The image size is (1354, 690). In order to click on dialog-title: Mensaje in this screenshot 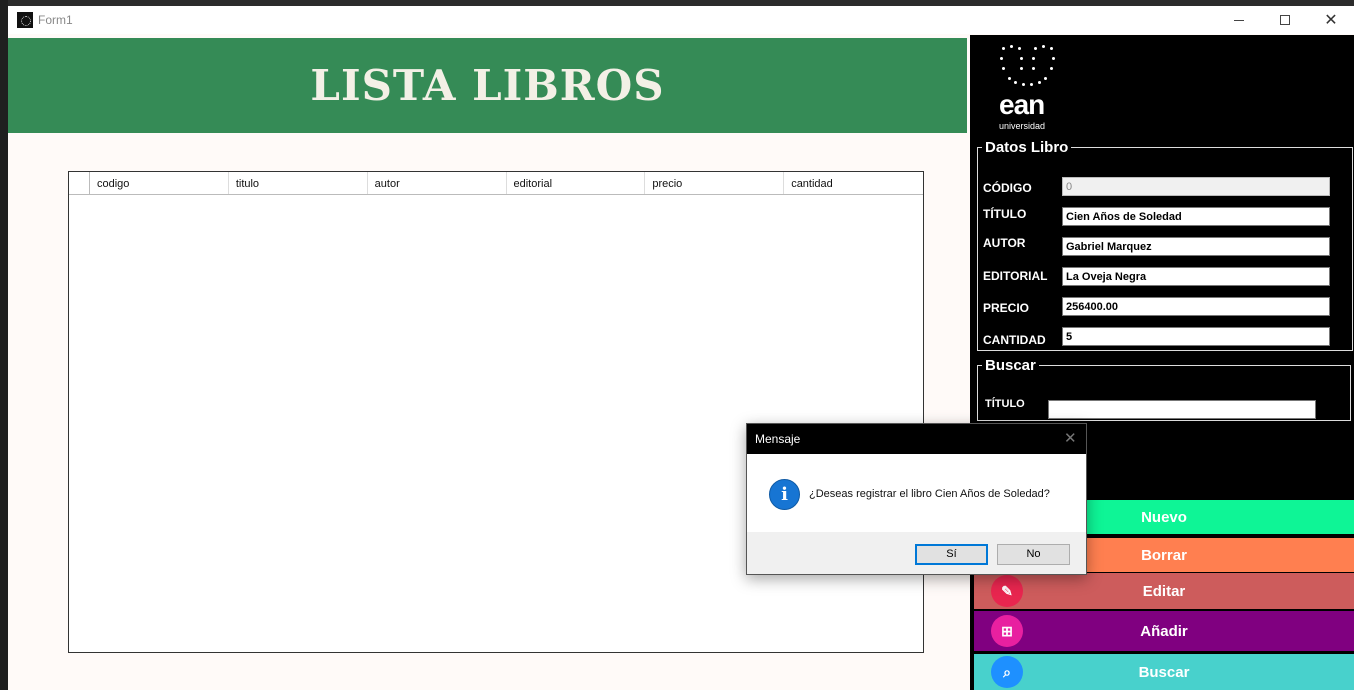, I will do `click(778, 439)`.